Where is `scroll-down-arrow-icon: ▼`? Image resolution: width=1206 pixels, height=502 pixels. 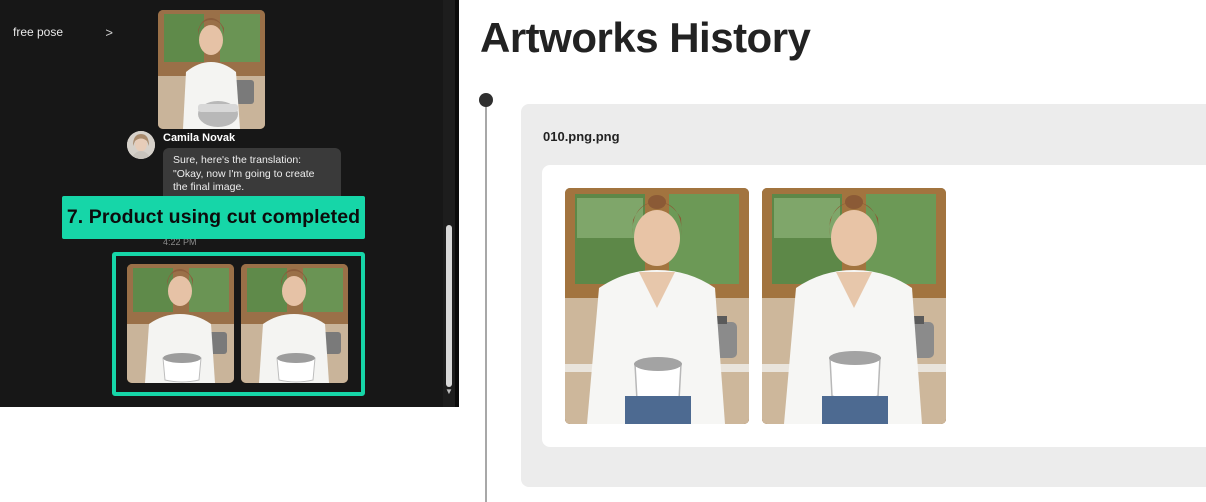
scroll-down-arrow-icon: ▼ is located at coordinates (449, 392).